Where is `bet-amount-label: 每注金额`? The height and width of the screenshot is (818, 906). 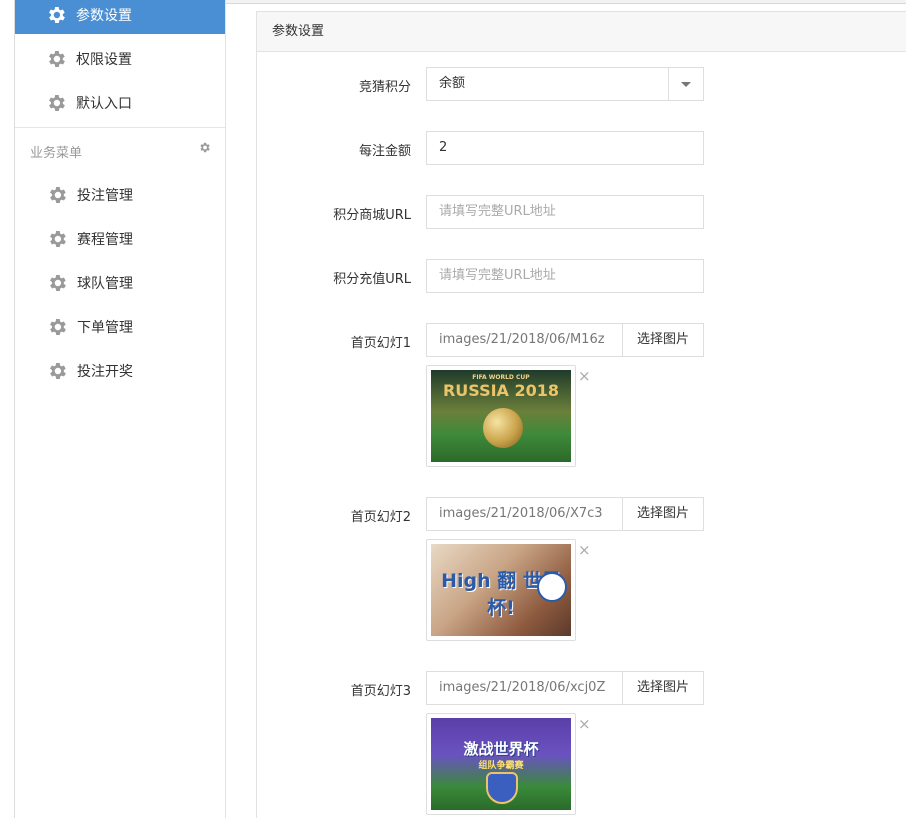
bet-amount-label: 每注金额 is located at coordinates (384, 151).